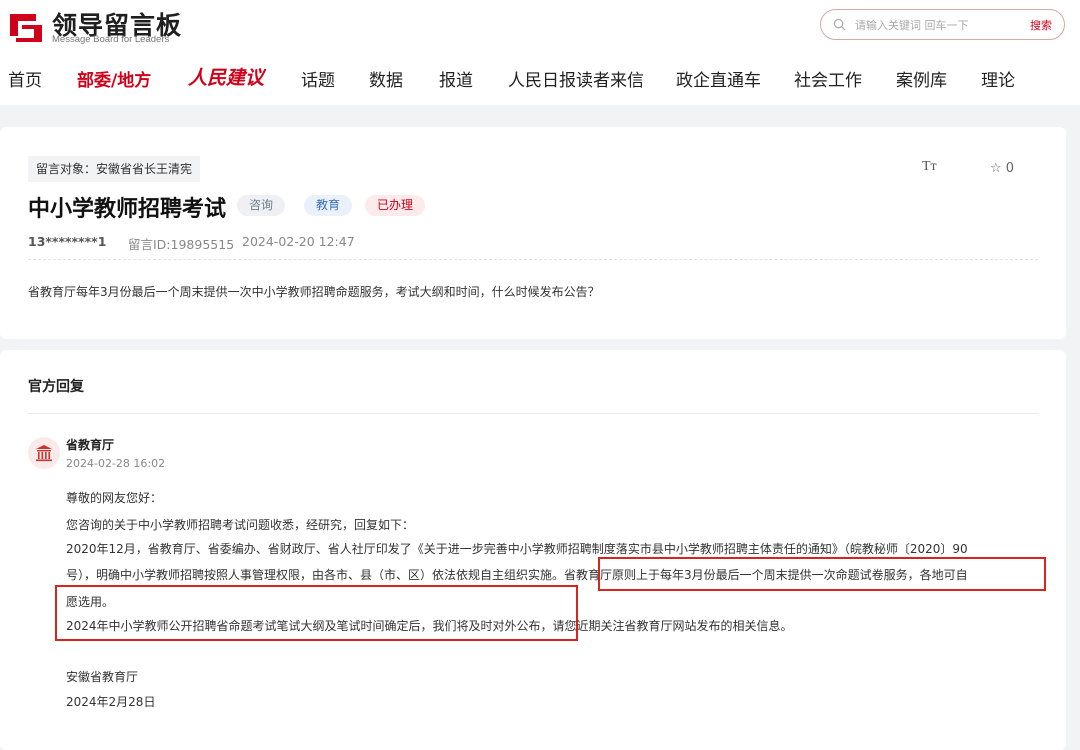  Describe the element at coordinates (828, 78) in the screenshot. I see `nav-social-work: 社会工作` at that location.